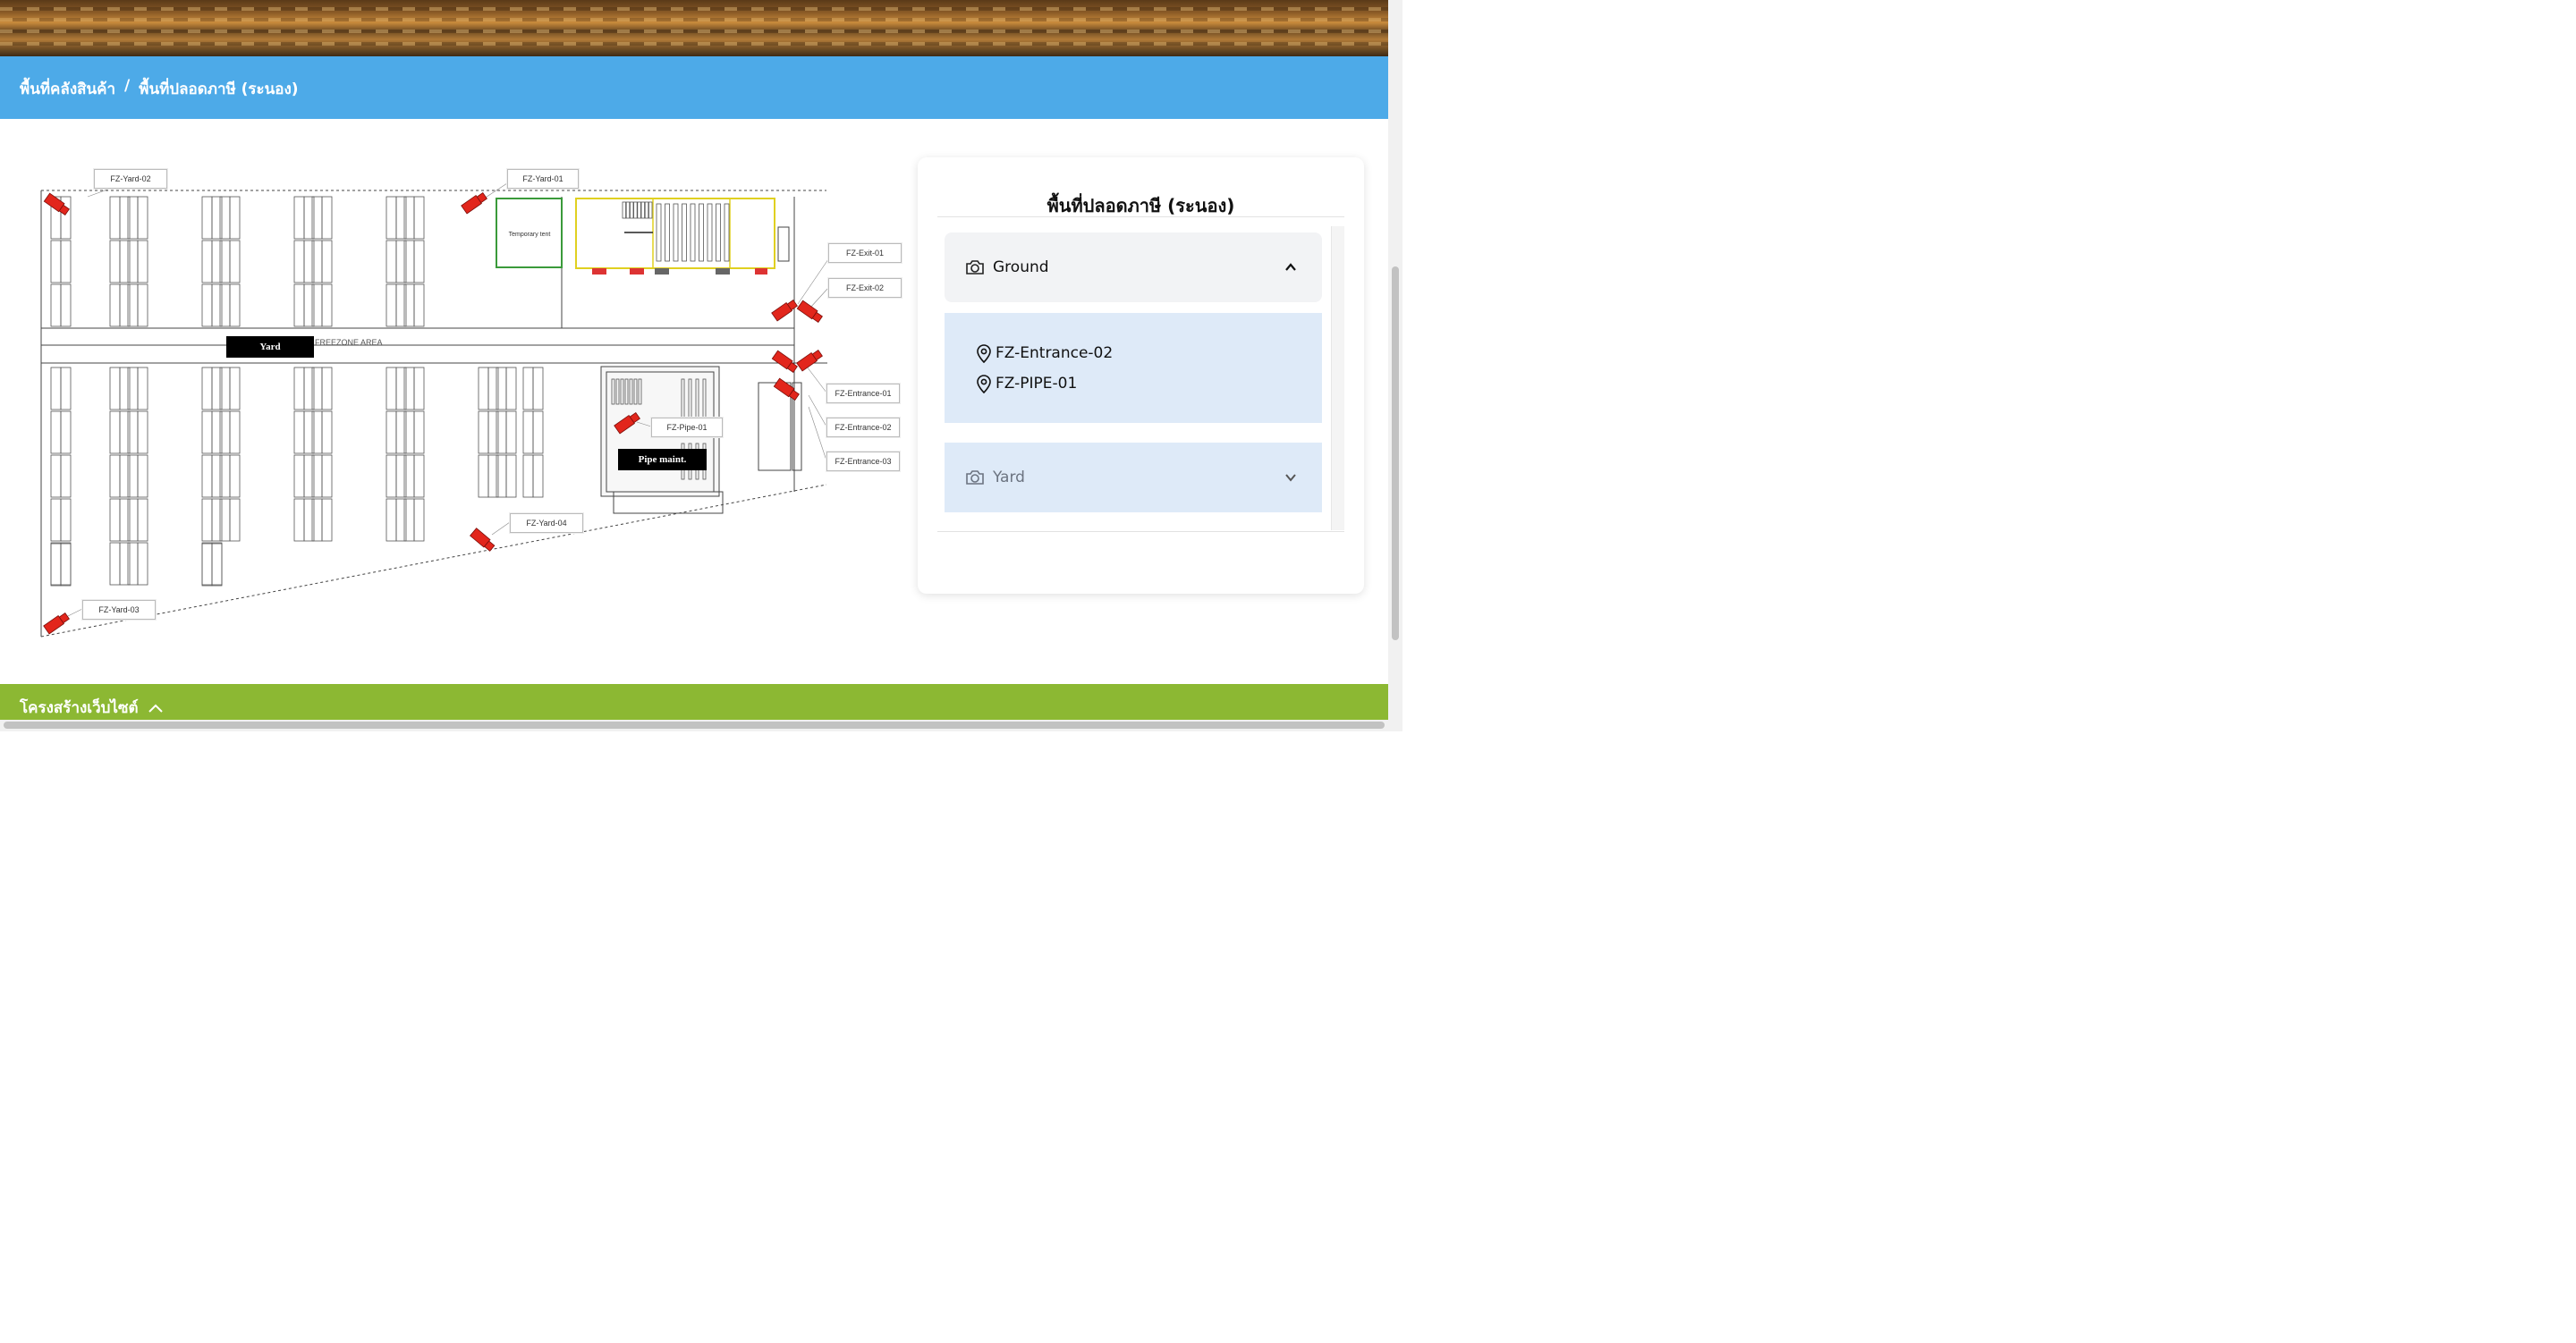 This screenshot has width=2576, height=1343. I want to click on location-item-entrance-02: FZ-Entrance-02, so click(1044, 353).